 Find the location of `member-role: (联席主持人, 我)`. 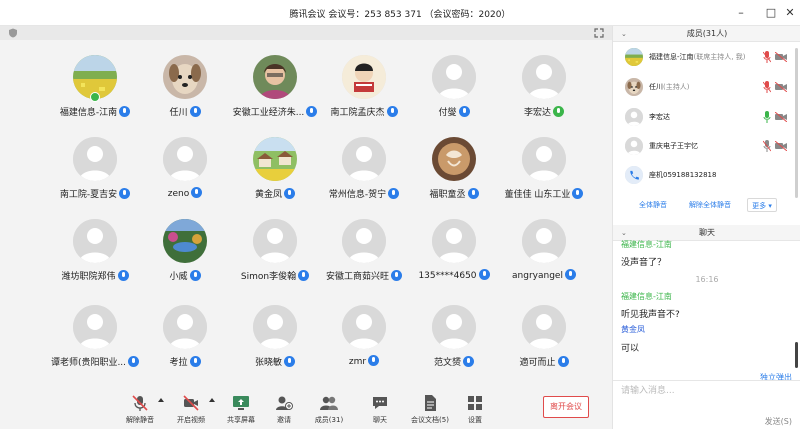

member-role: (联席主持人, 我) is located at coordinates (719, 57).